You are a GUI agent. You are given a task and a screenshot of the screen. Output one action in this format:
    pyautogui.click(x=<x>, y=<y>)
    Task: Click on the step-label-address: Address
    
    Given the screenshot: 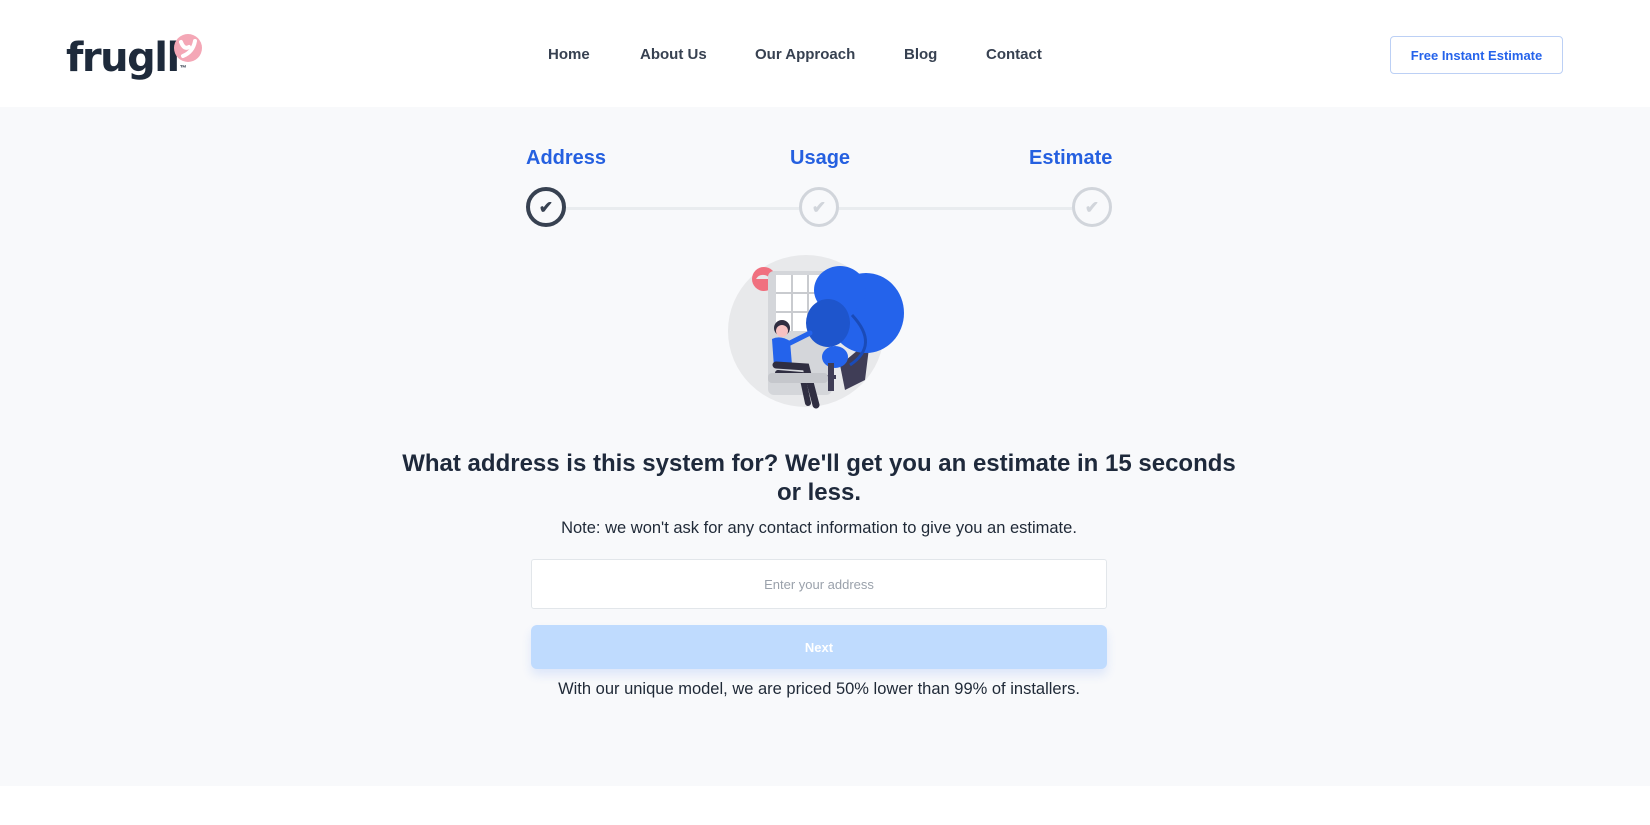 What is the action you would take?
    pyautogui.click(x=566, y=158)
    